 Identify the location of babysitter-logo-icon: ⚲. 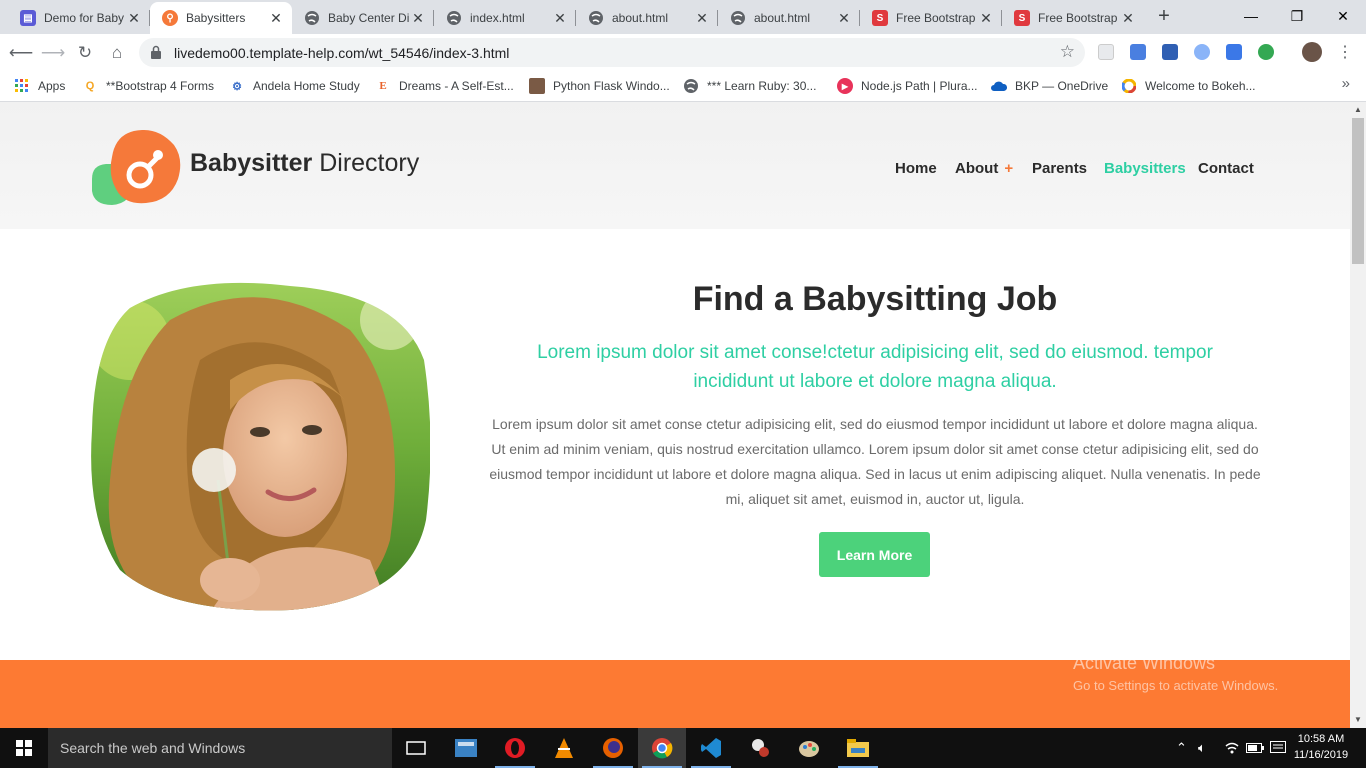
(170, 18).